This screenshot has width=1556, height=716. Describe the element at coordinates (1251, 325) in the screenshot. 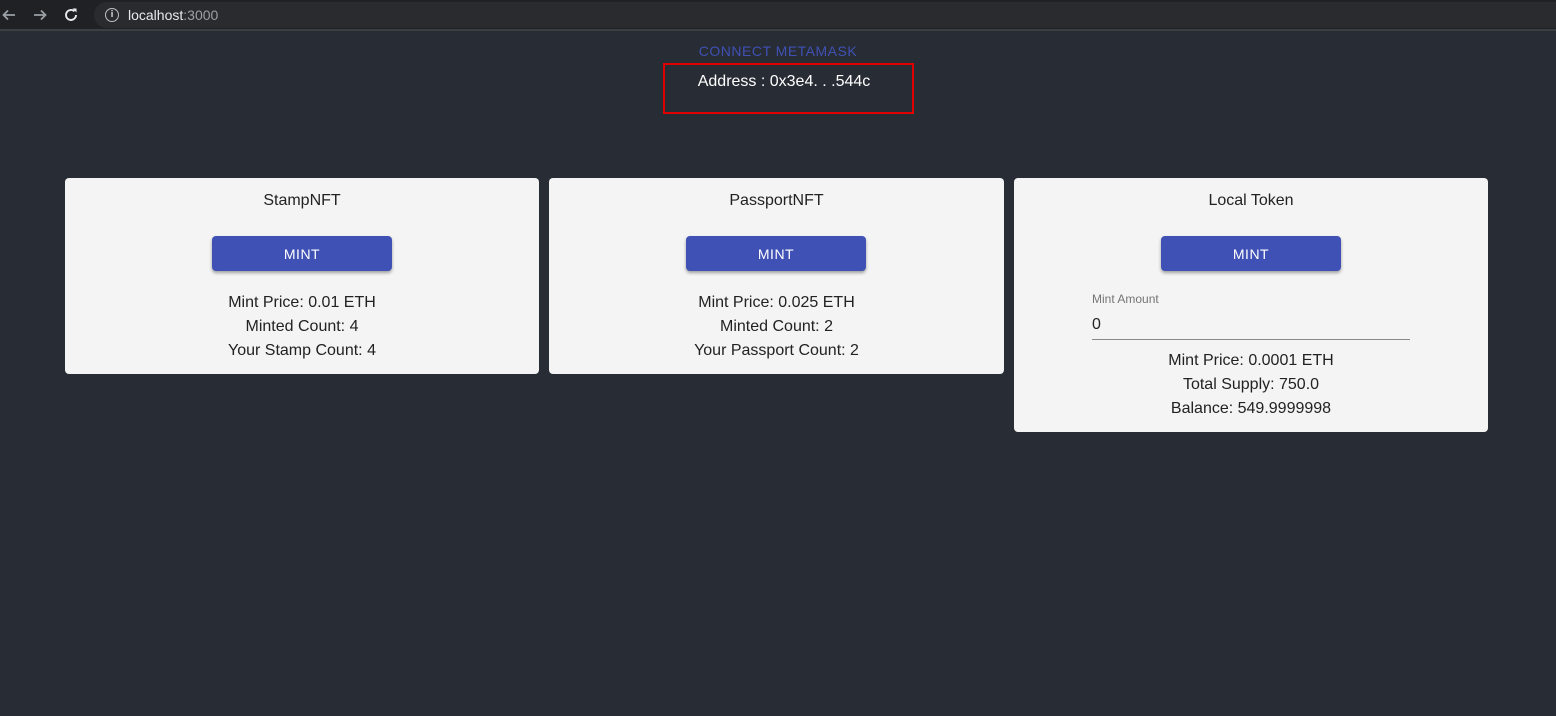

I see `mint-amount-input` at that location.